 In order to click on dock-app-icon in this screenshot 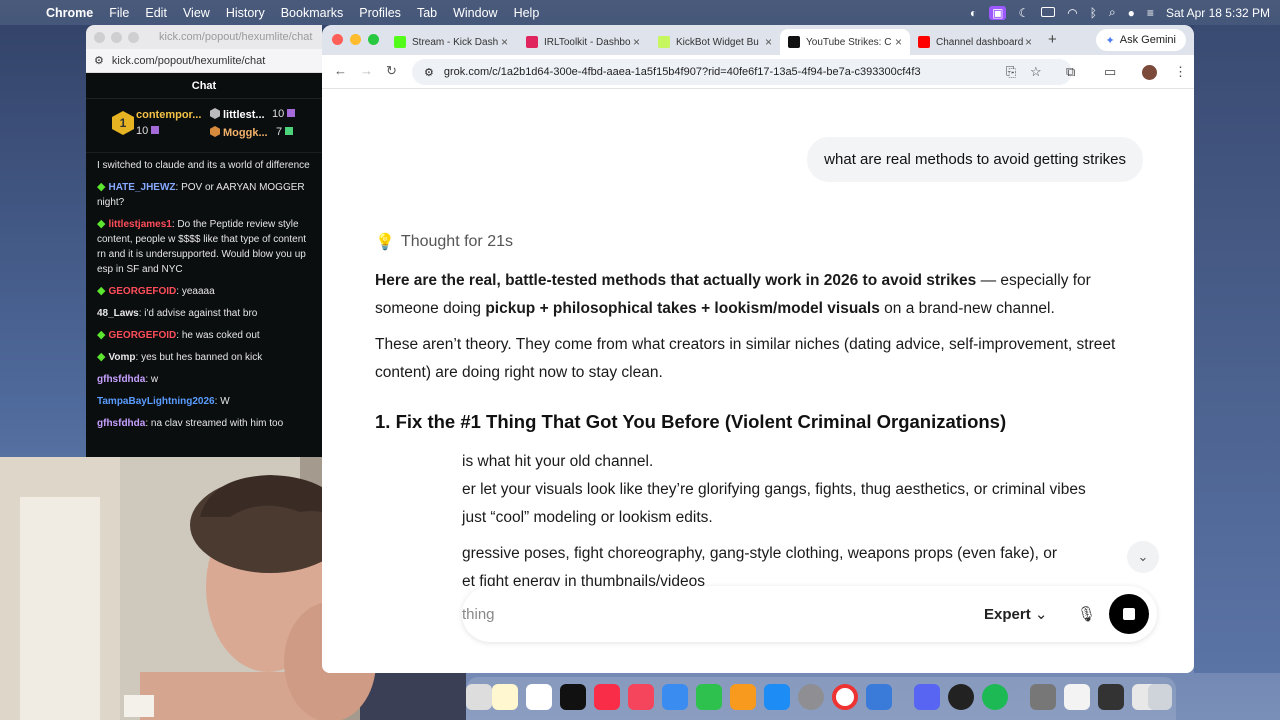, I will do `click(479, 697)`.